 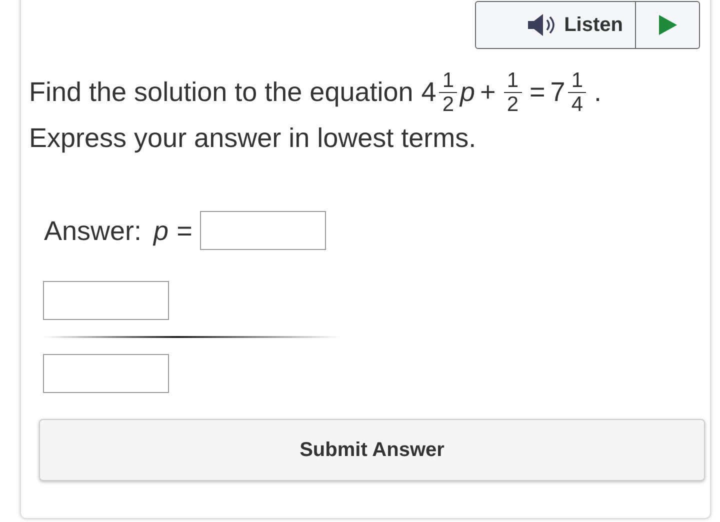 I want to click on equation-variable: p, so click(x=468, y=93).